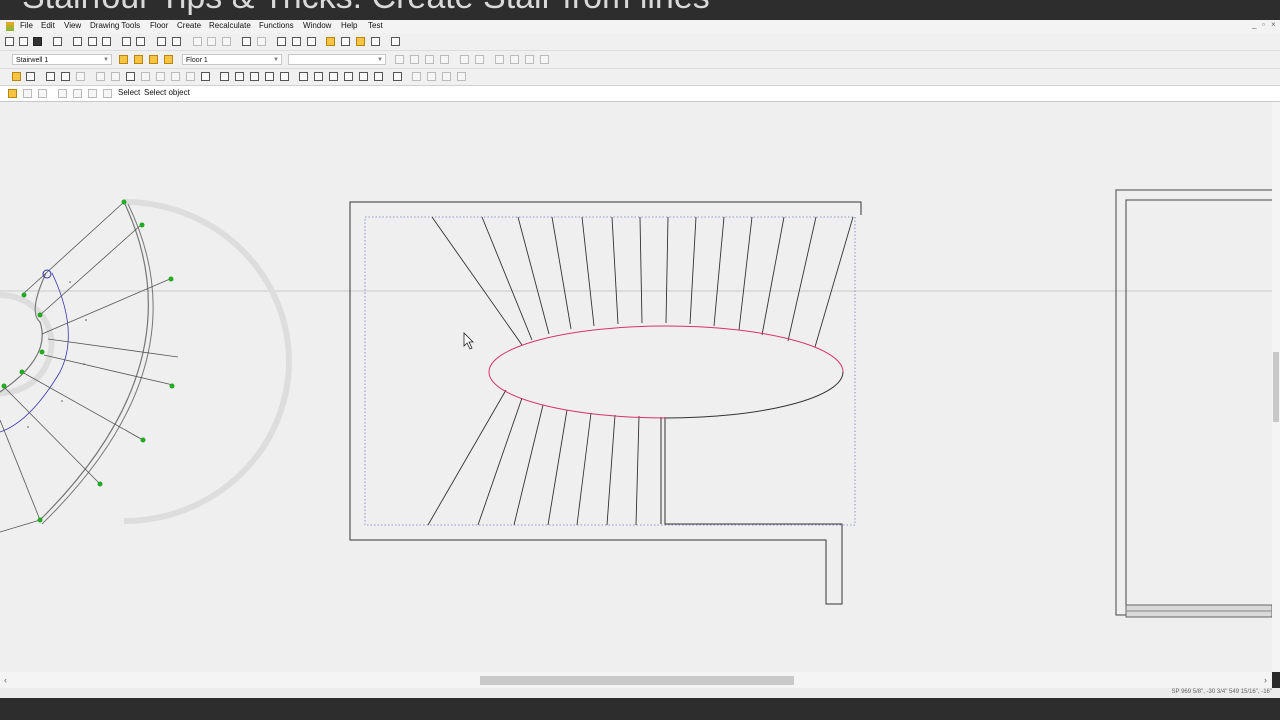  What do you see at coordinates (130, 76) in the screenshot?
I see `diagonal-line-icon` at bounding box center [130, 76].